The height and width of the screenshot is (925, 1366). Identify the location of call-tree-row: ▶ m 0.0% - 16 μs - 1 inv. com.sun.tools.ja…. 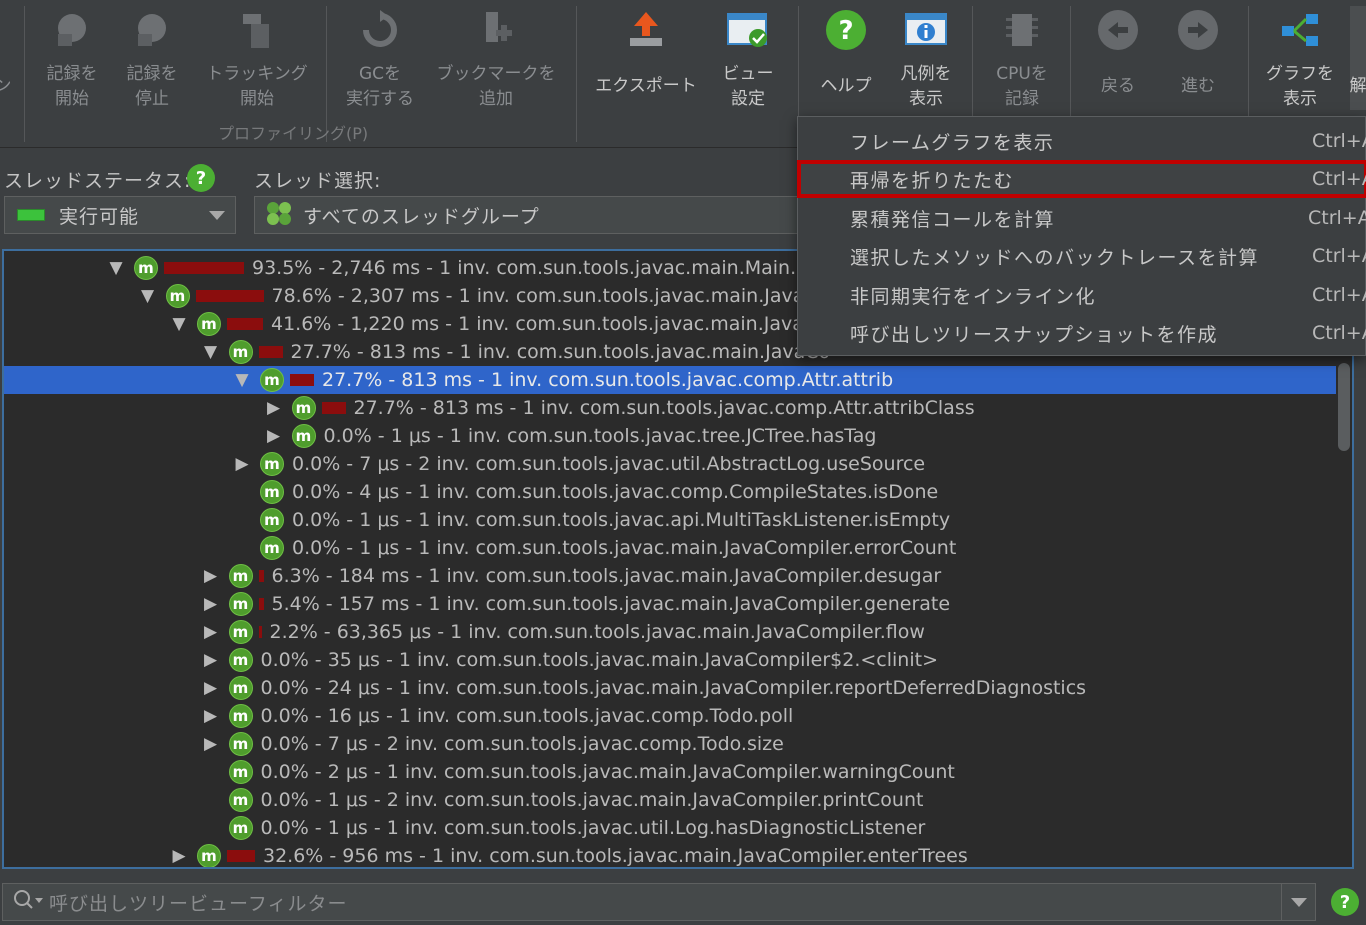
(671, 716).